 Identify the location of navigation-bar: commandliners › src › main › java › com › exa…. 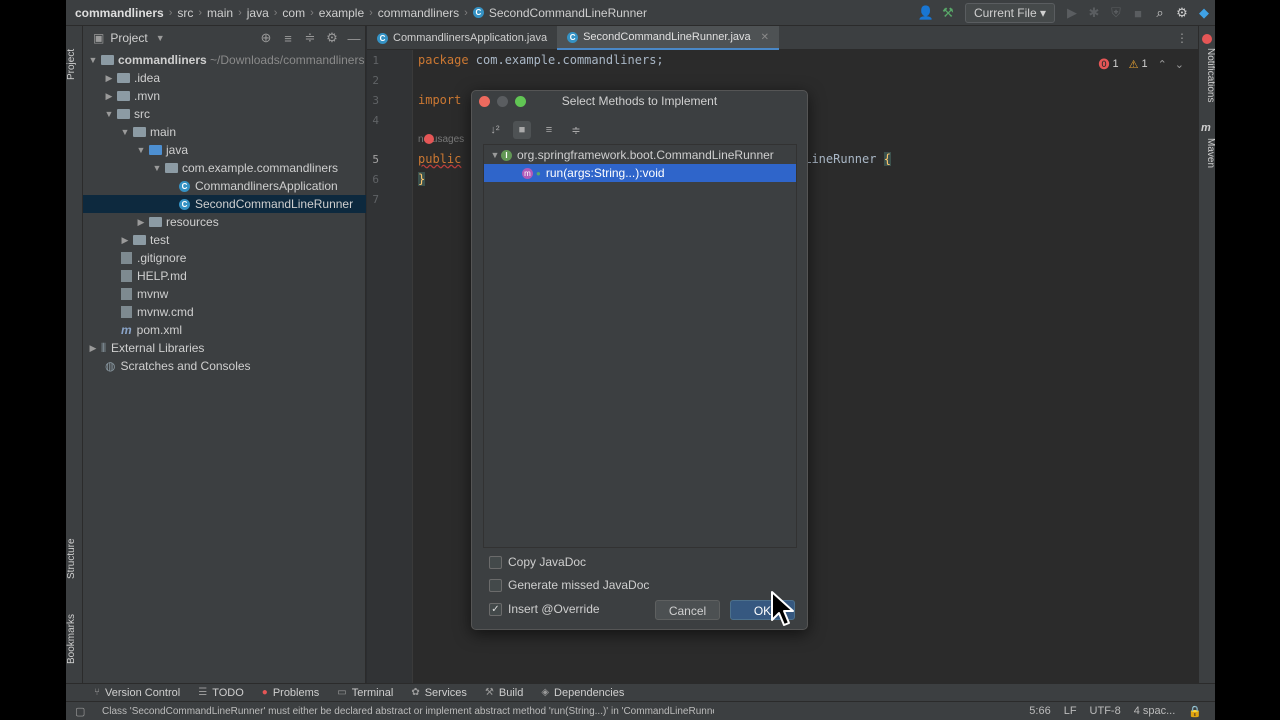
(640, 13).